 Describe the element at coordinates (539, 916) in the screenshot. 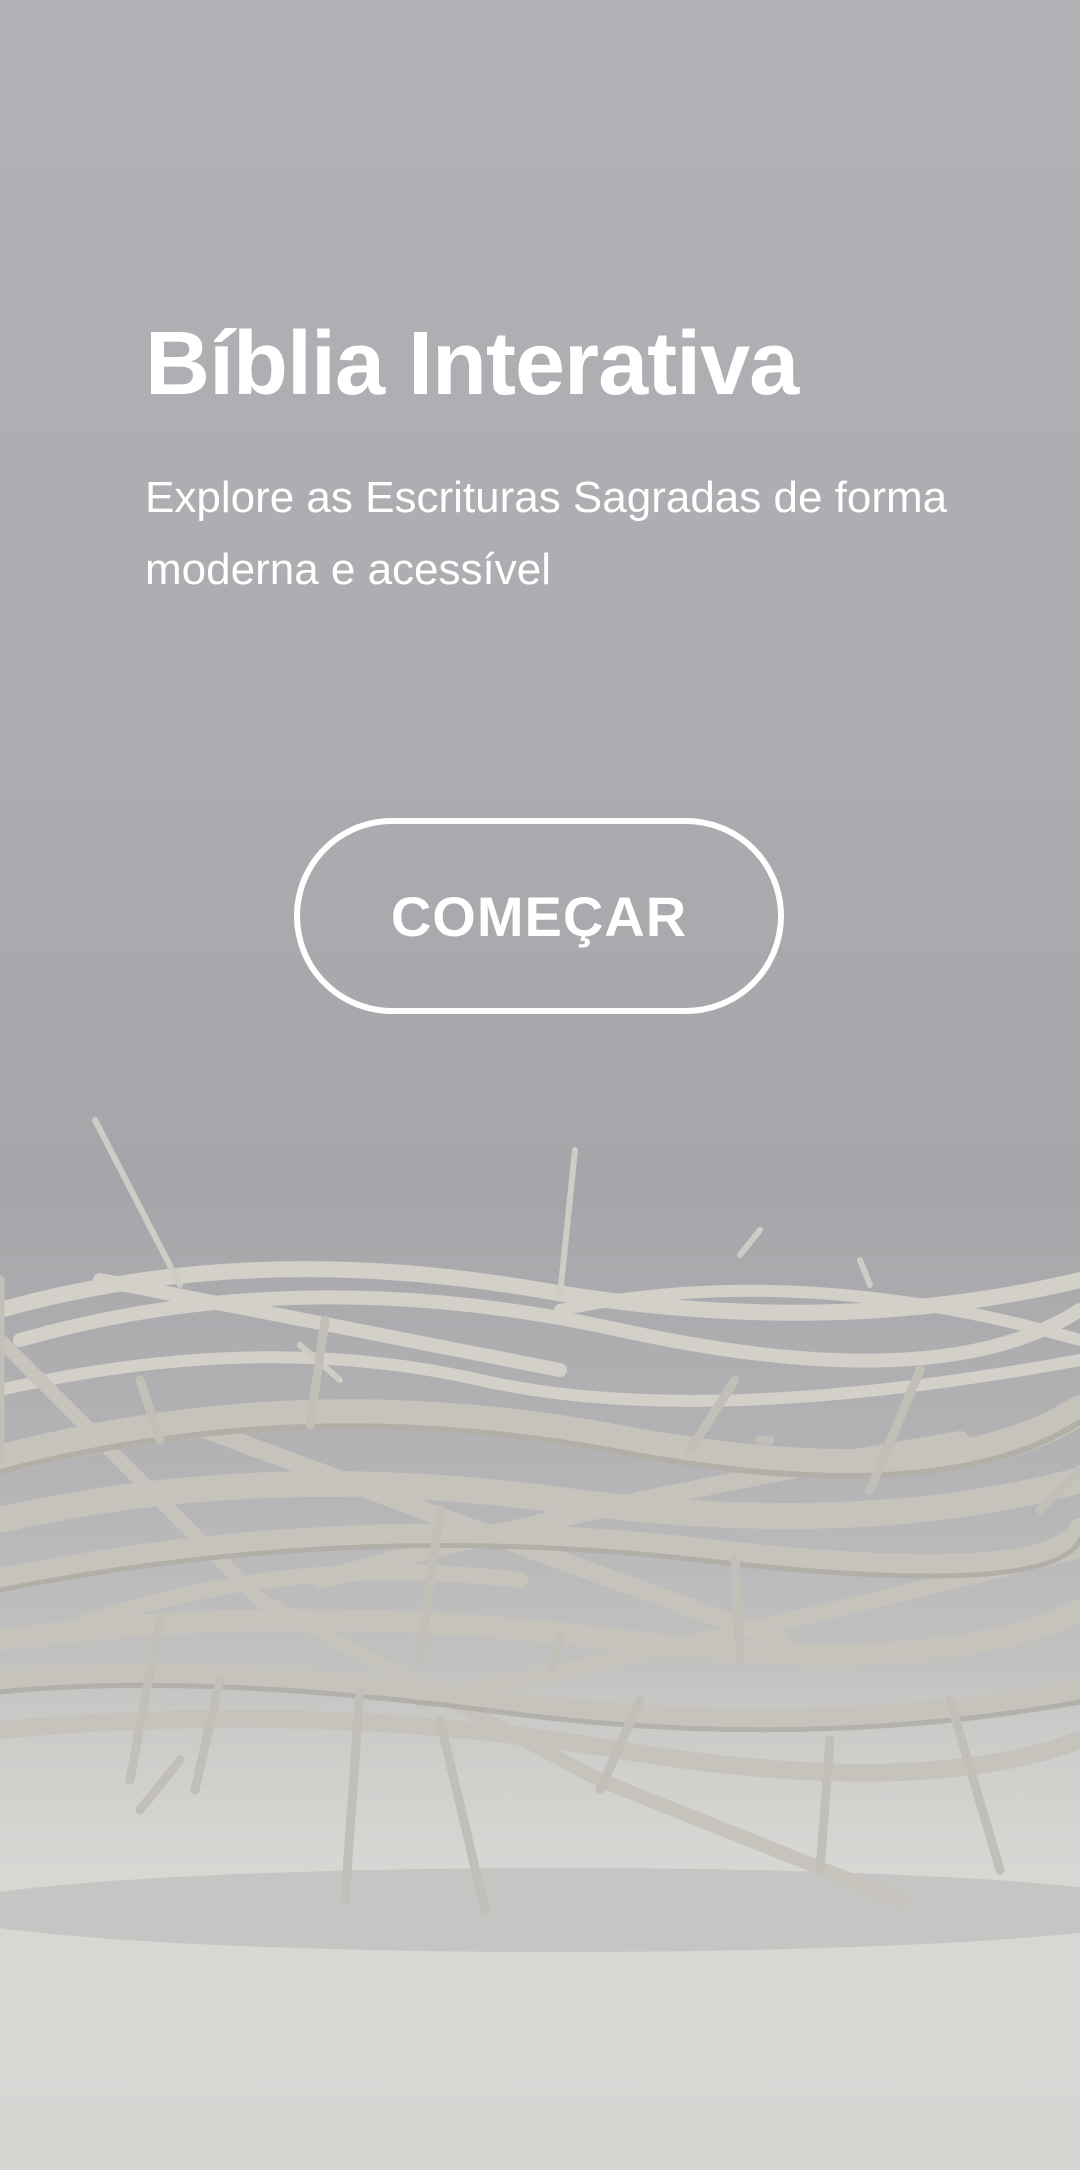

I see `start-button: COMEÇAR` at that location.